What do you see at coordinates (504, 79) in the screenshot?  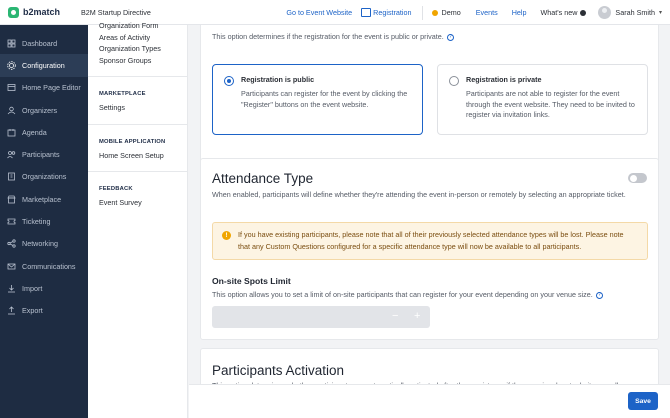 I see `registration-private-title: Registration is private` at bounding box center [504, 79].